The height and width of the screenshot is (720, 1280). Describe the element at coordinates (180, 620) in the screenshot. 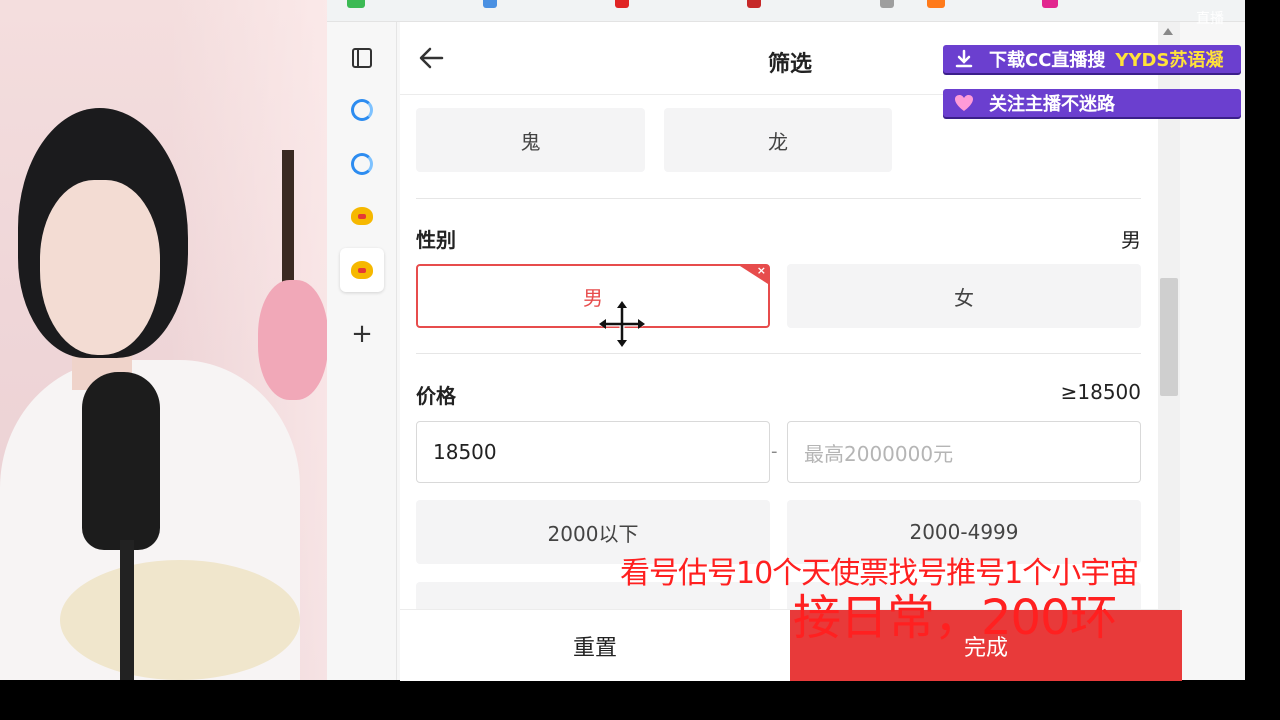

I see `plush-toy` at that location.